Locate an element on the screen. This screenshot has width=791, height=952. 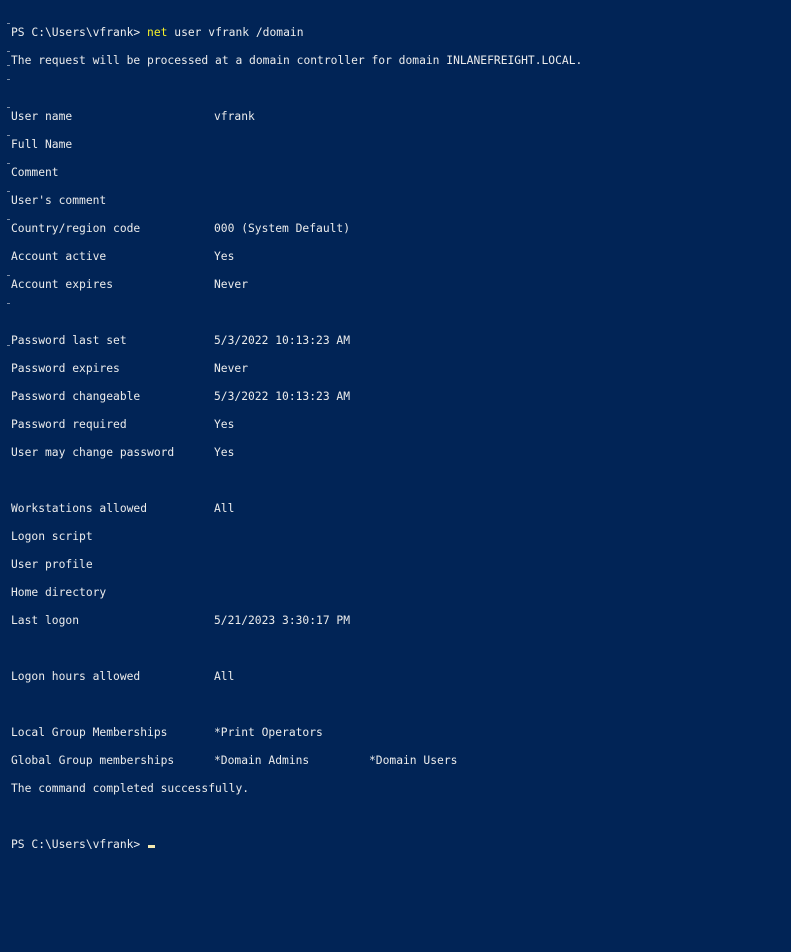
field-label: Account active is located at coordinates (59, 256).